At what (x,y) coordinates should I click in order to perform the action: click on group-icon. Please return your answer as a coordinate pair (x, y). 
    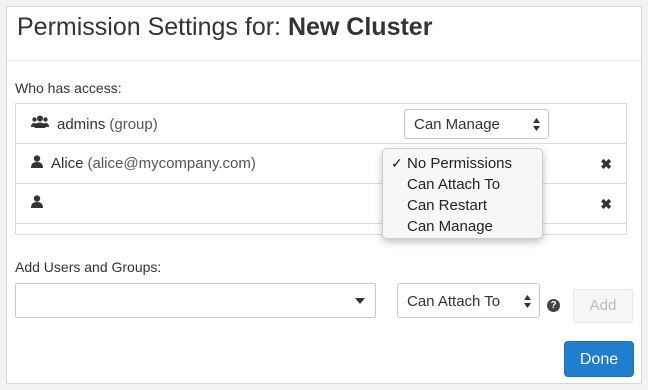
    Looking at the image, I should click on (40, 124).